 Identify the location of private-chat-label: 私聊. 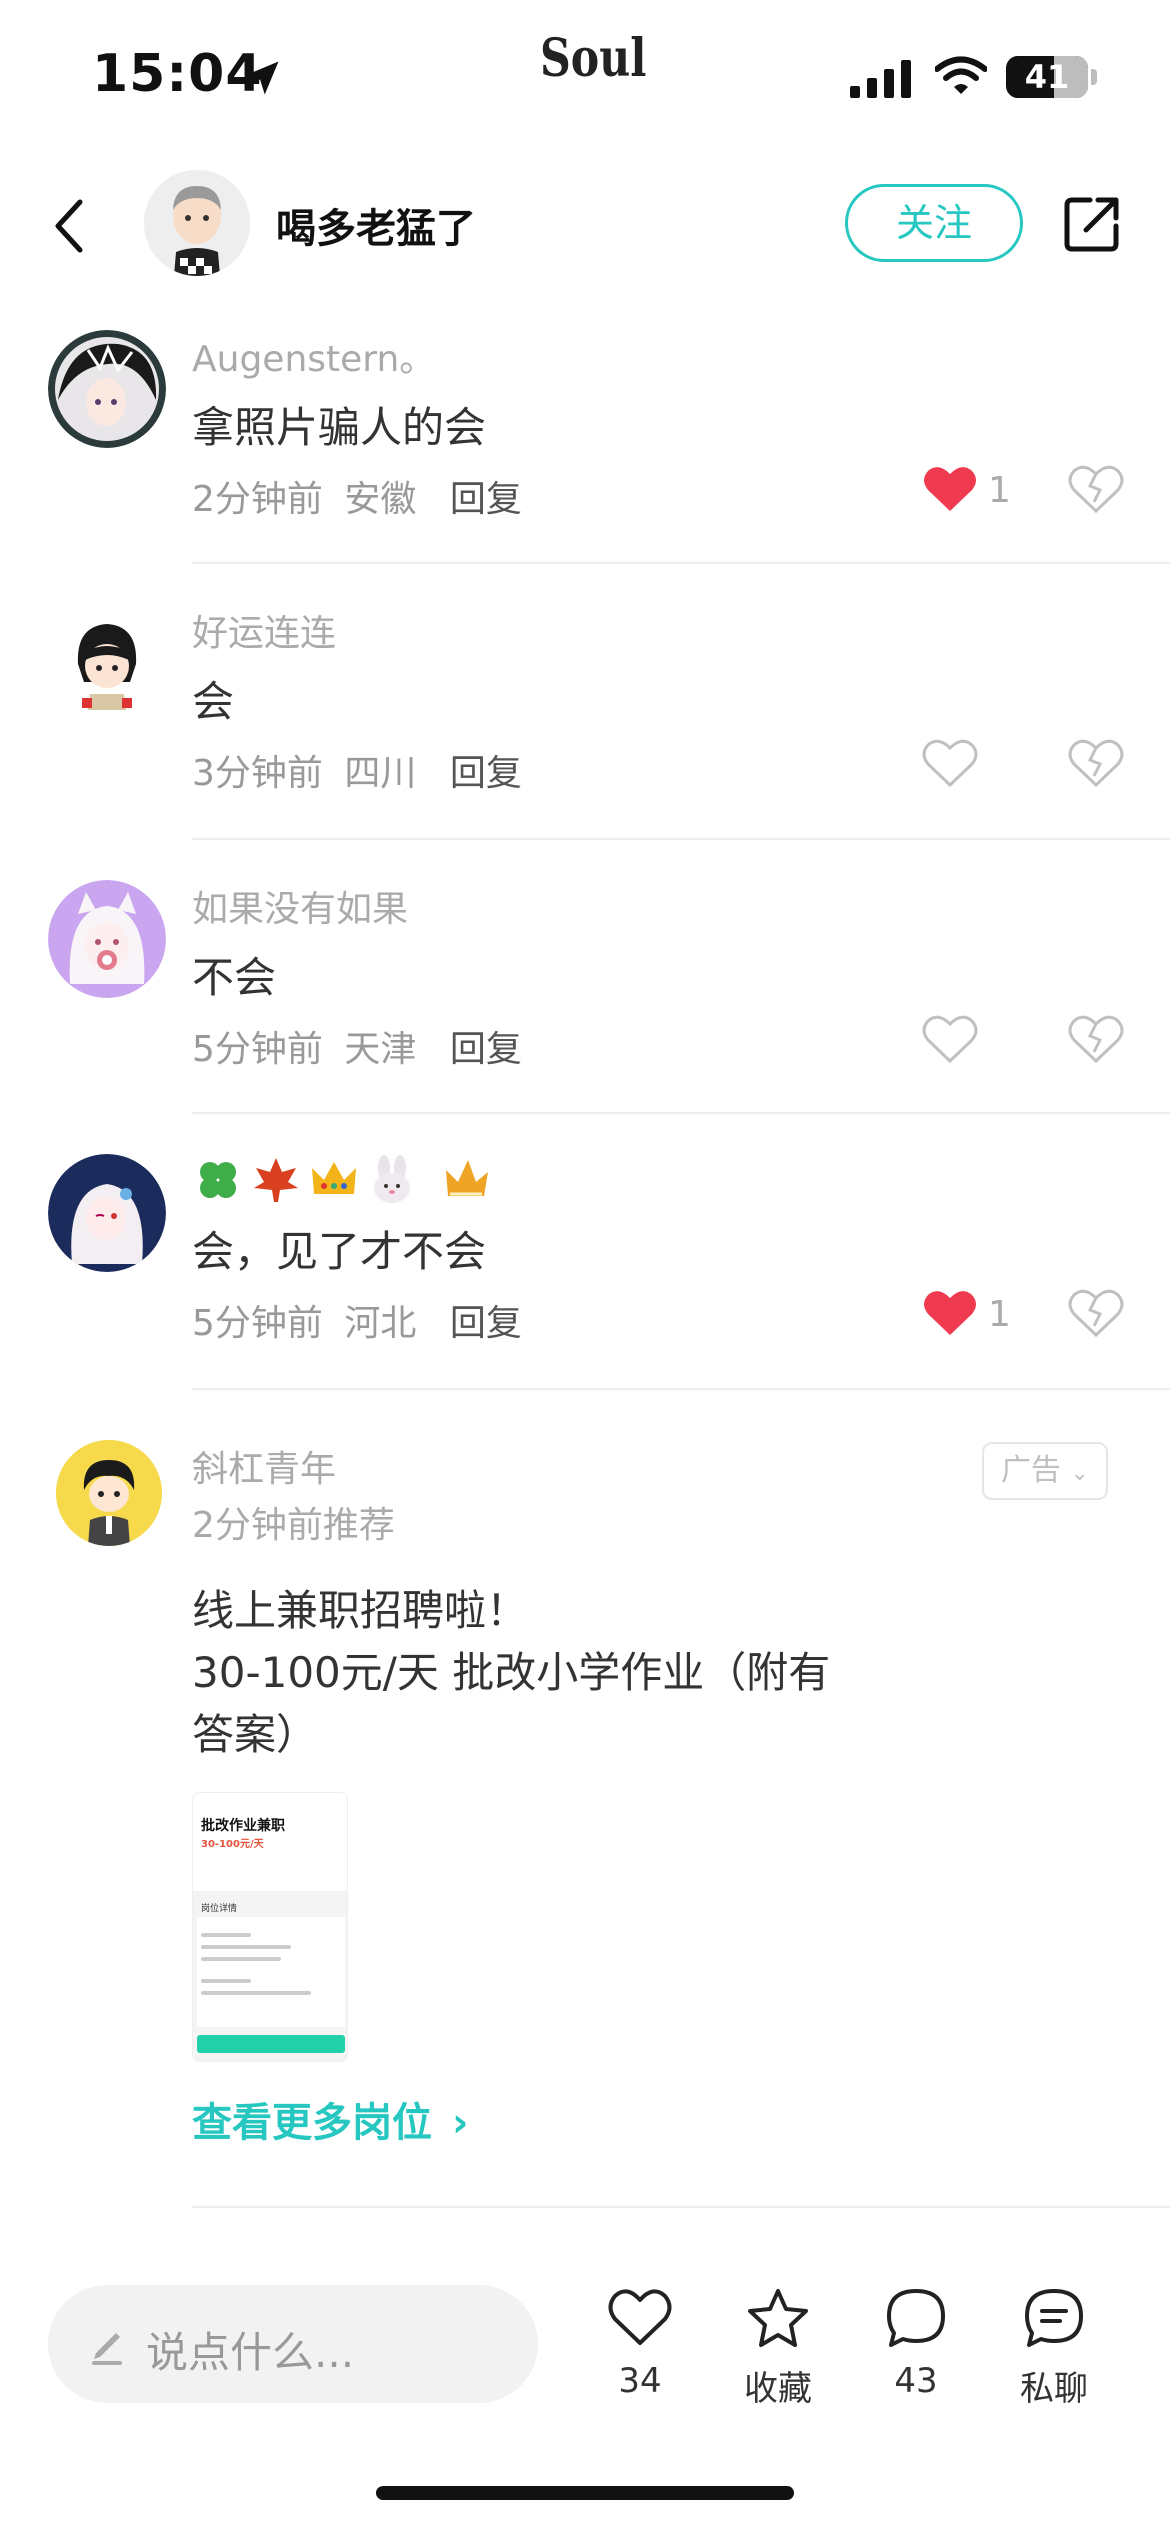
(1054, 2389).